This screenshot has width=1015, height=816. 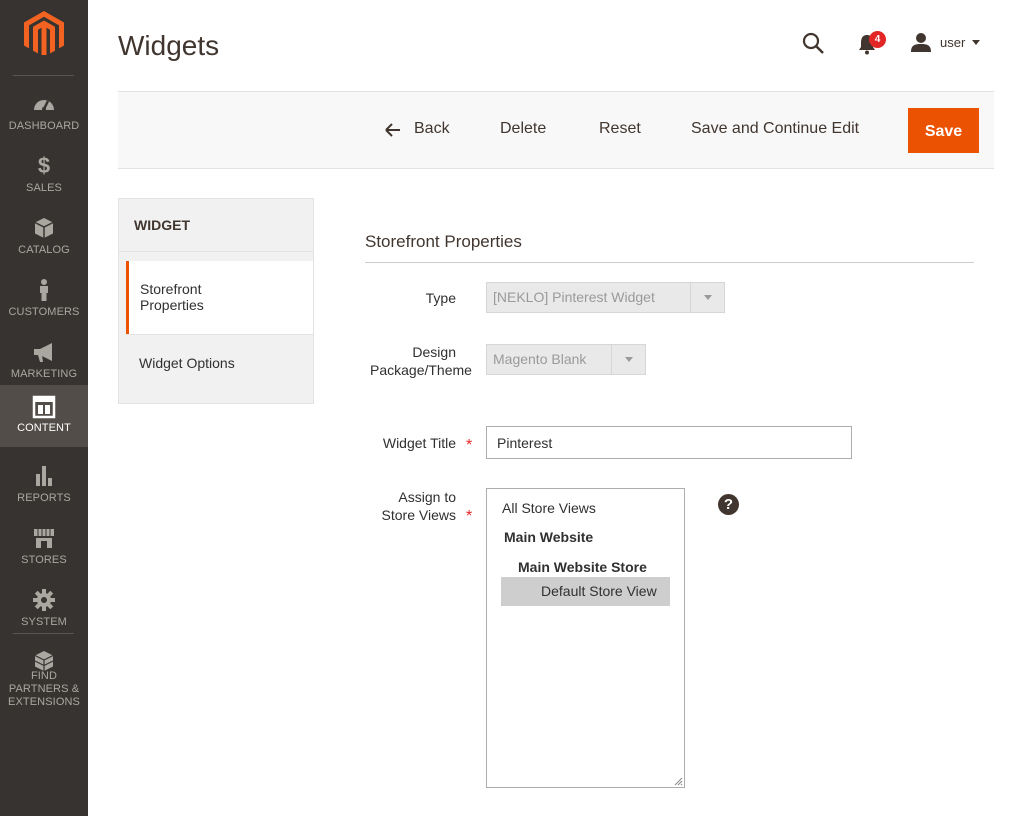 I want to click on section-divider, so click(x=669, y=262).